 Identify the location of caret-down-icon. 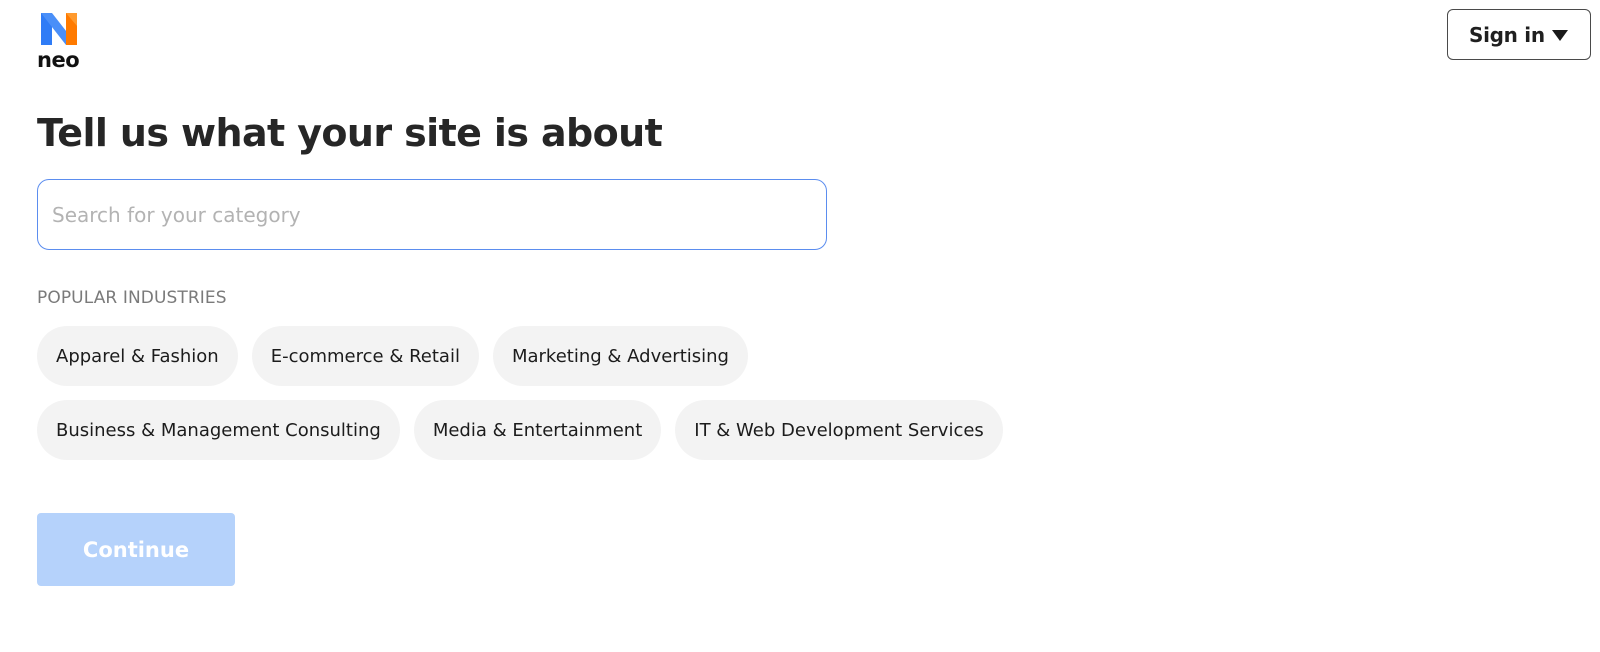
(1560, 35).